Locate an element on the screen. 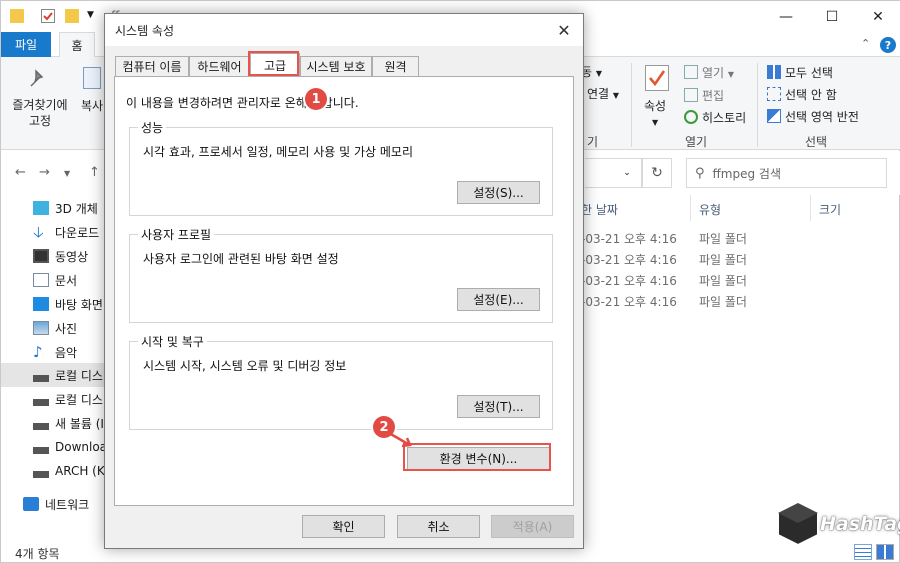 The width and height of the screenshot is (900, 563). nav-item-download-drive: Download is located at coordinates (74, 447).